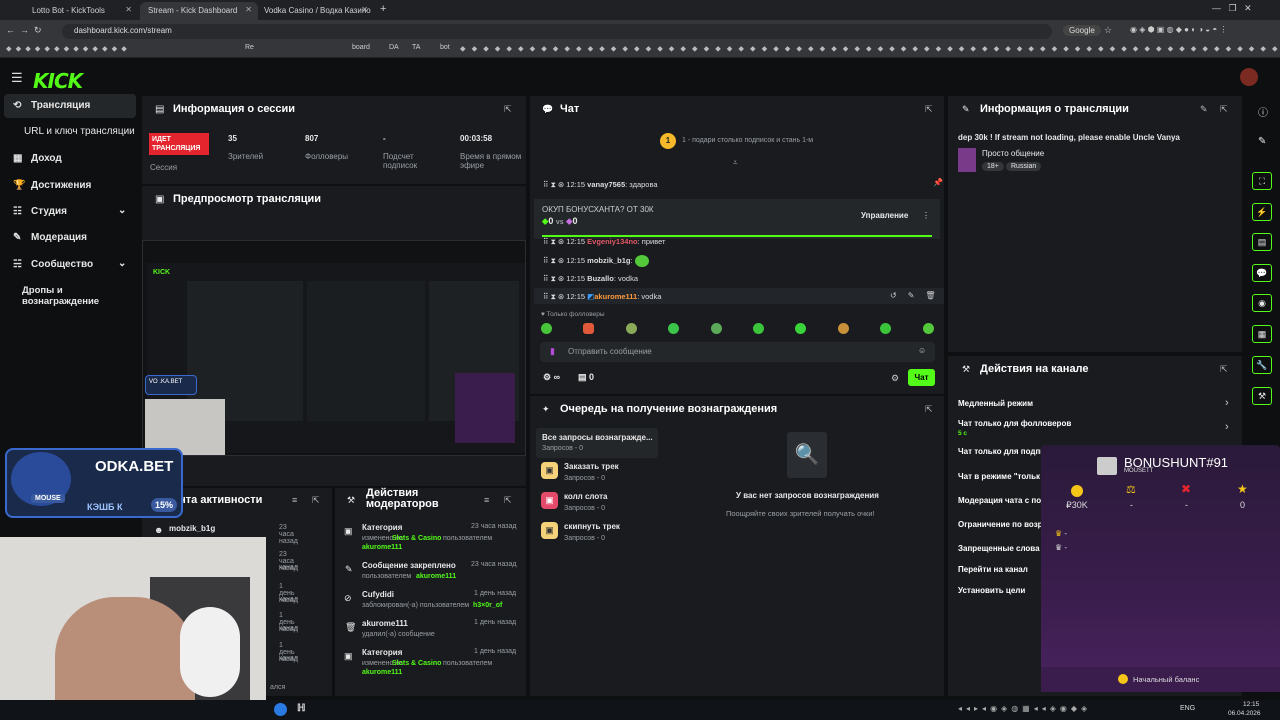  I want to click on reward-tab: ▣ колл слота Запросов - 0, so click(601, 503).